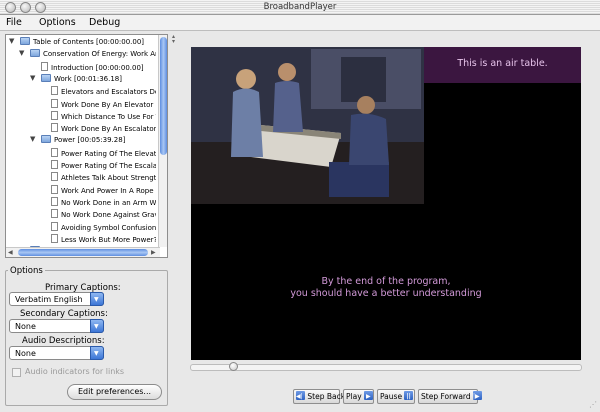 Image resolution: width=600 pixels, height=412 pixels. Describe the element at coordinates (10, 252) in the screenshot. I see `scroll-left-arrow-icon: ◀` at that location.